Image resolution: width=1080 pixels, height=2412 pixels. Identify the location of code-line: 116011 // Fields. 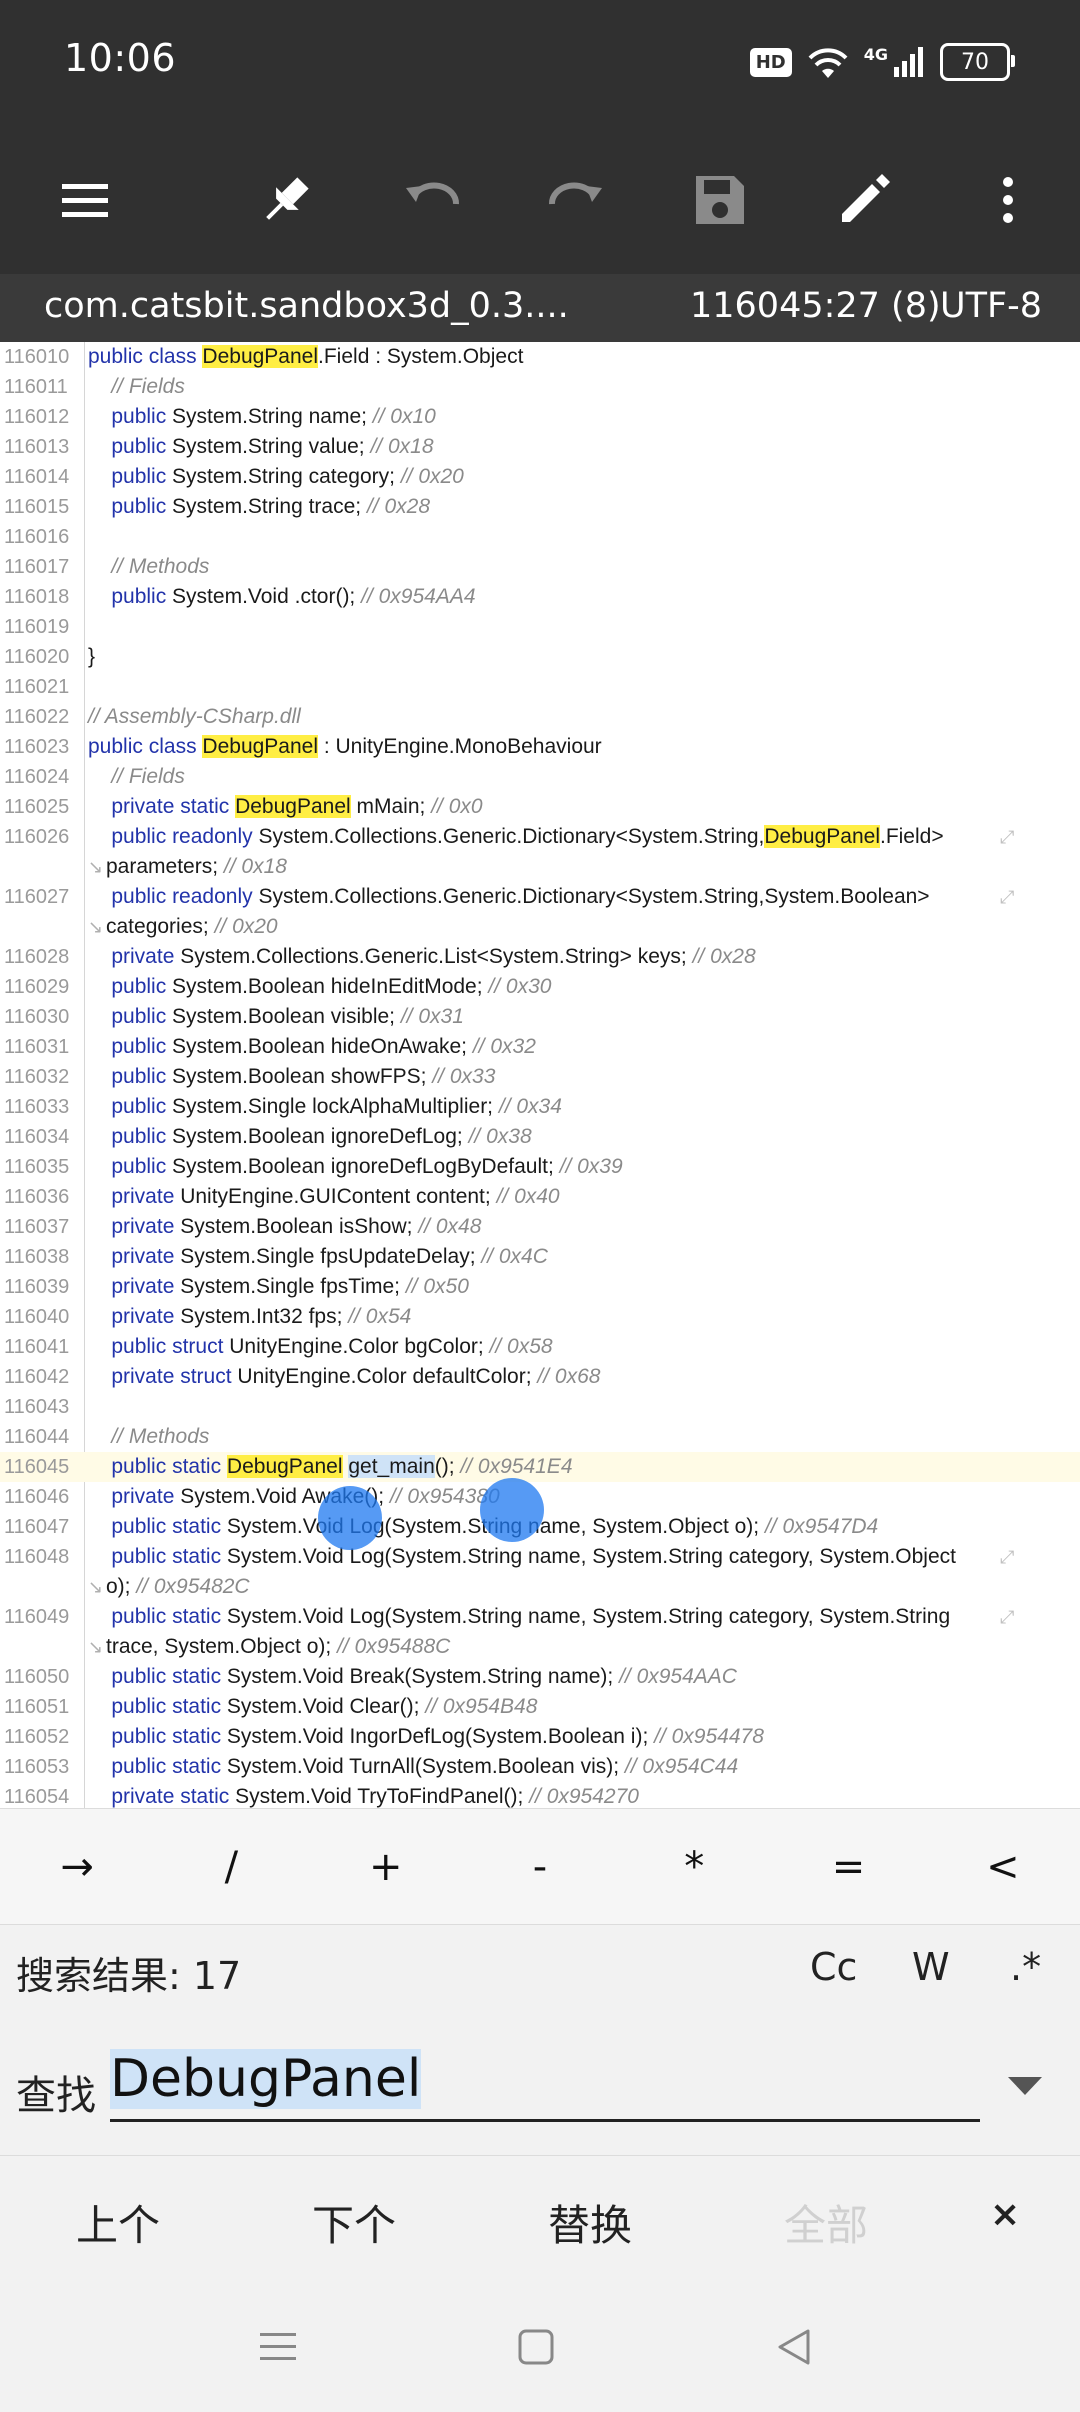
(540, 387).